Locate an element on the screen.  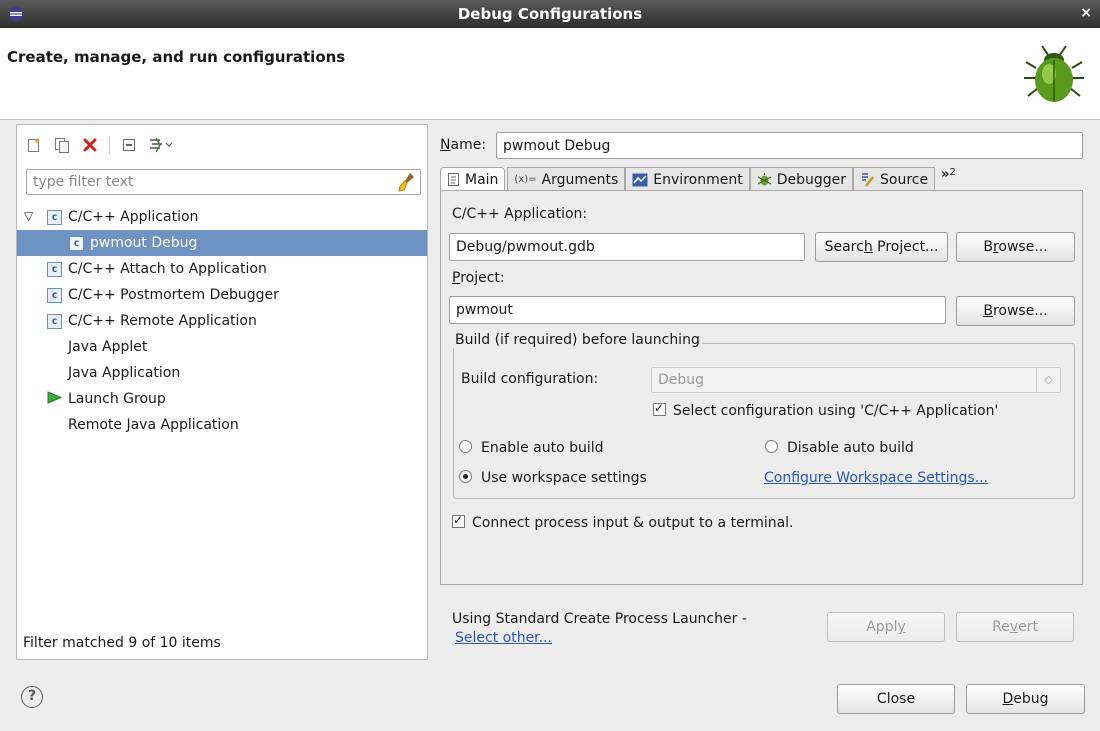
tab-source: Source is located at coordinates (894, 179).